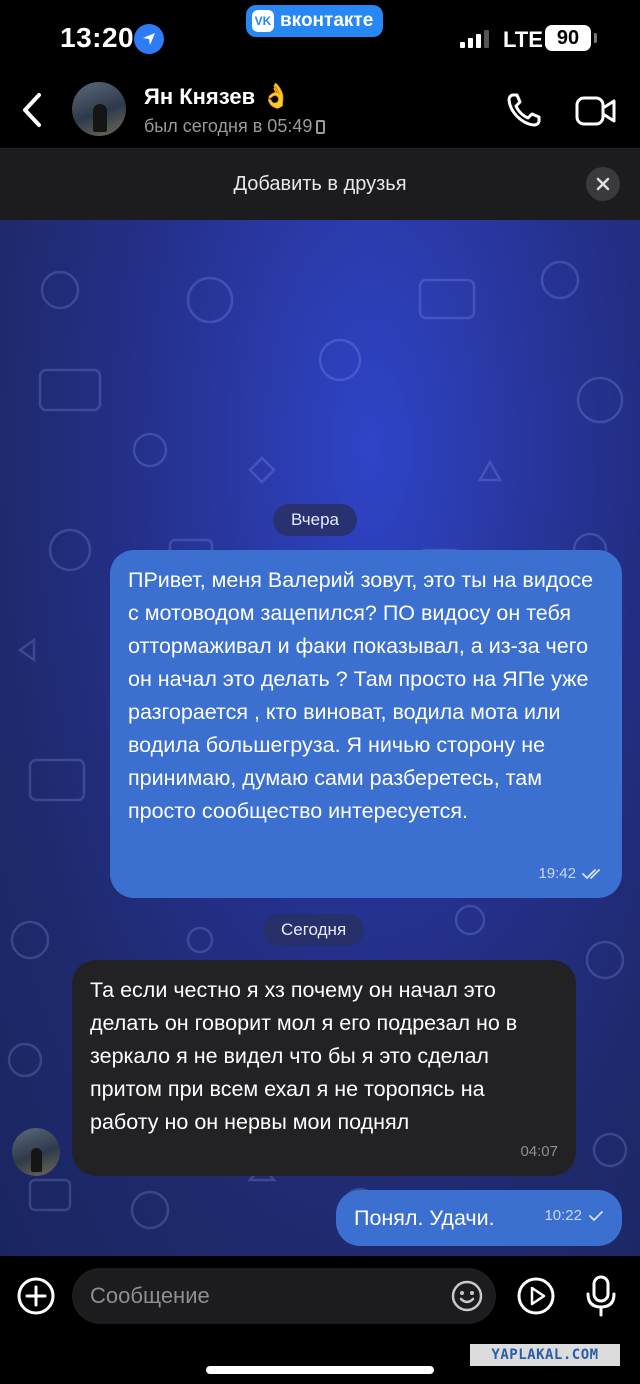 The height and width of the screenshot is (1384, 640). I want to click on voice-call-button, so click(524, 110).